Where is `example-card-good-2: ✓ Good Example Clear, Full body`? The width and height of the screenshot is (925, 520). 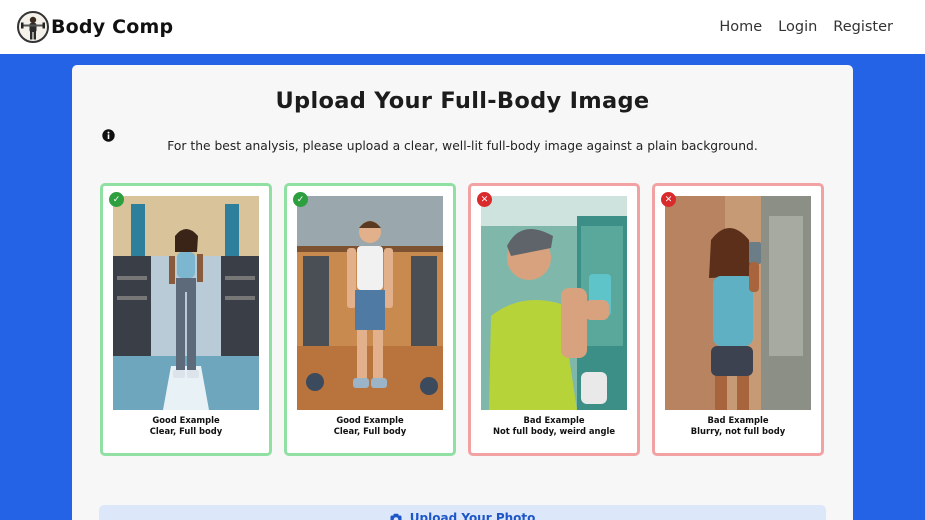
example-card-good-2: ✓ Good Example Clear, Full body is located at coordinates (370, 319).